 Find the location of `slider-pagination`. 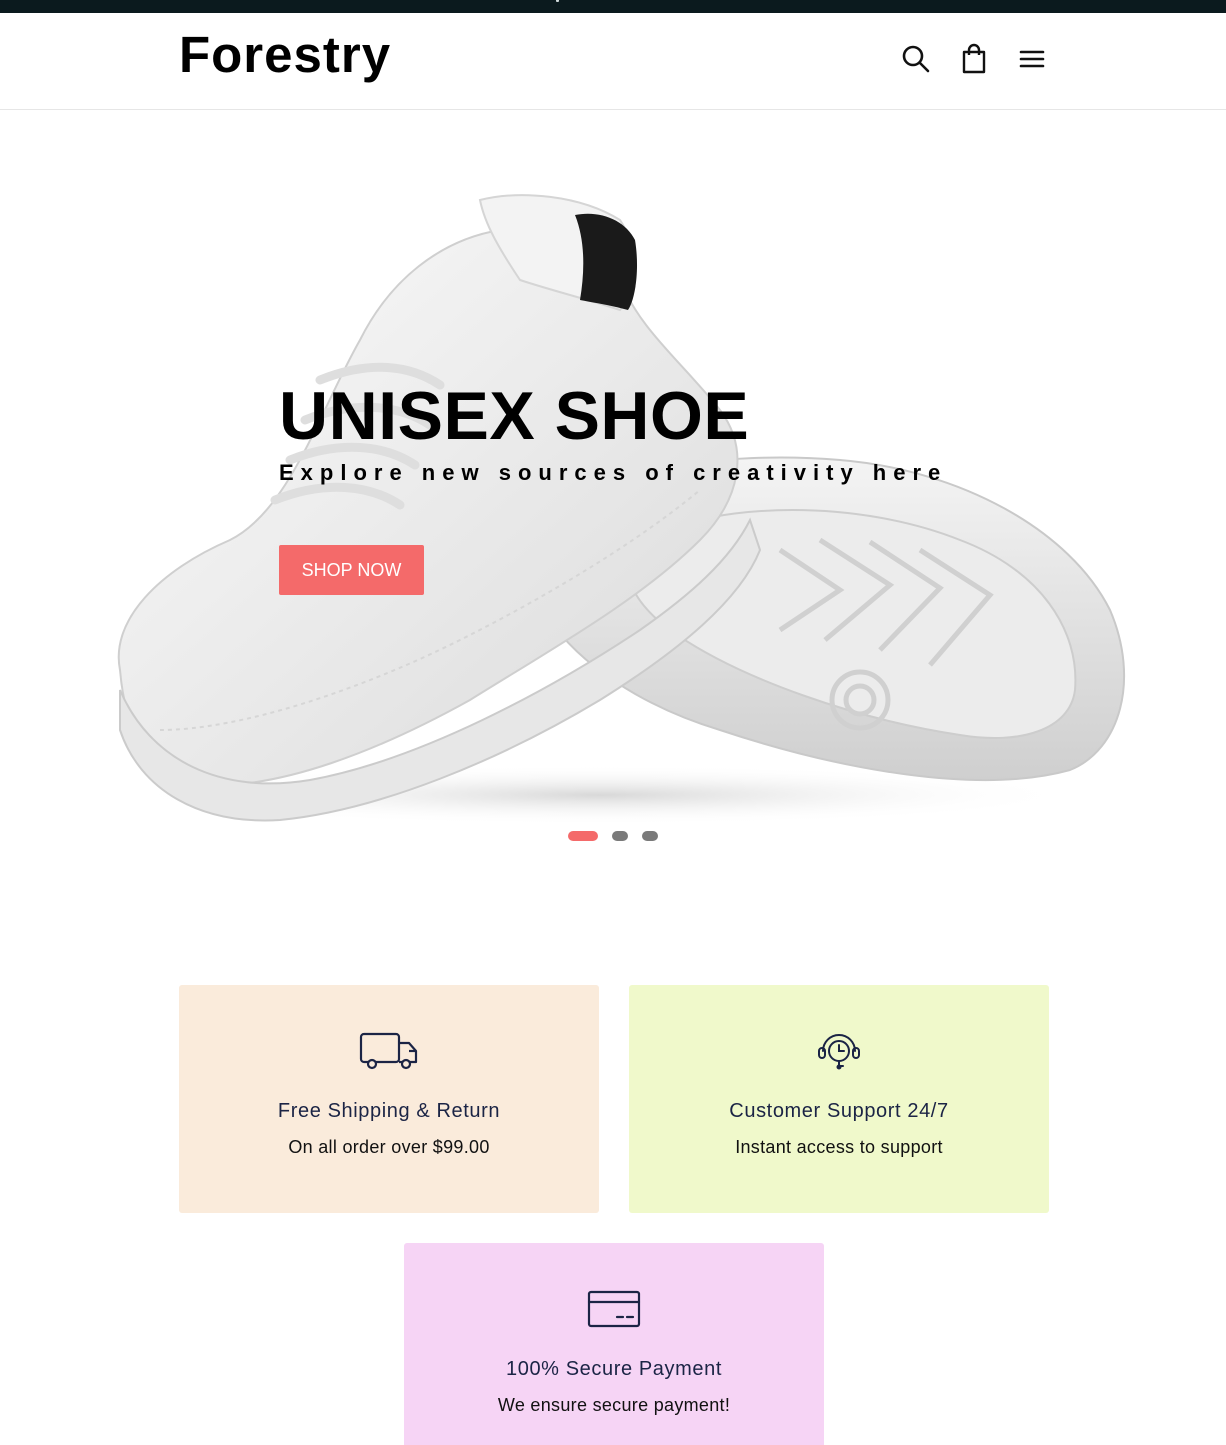

slider-pagination is located at coordinates (613, 836).